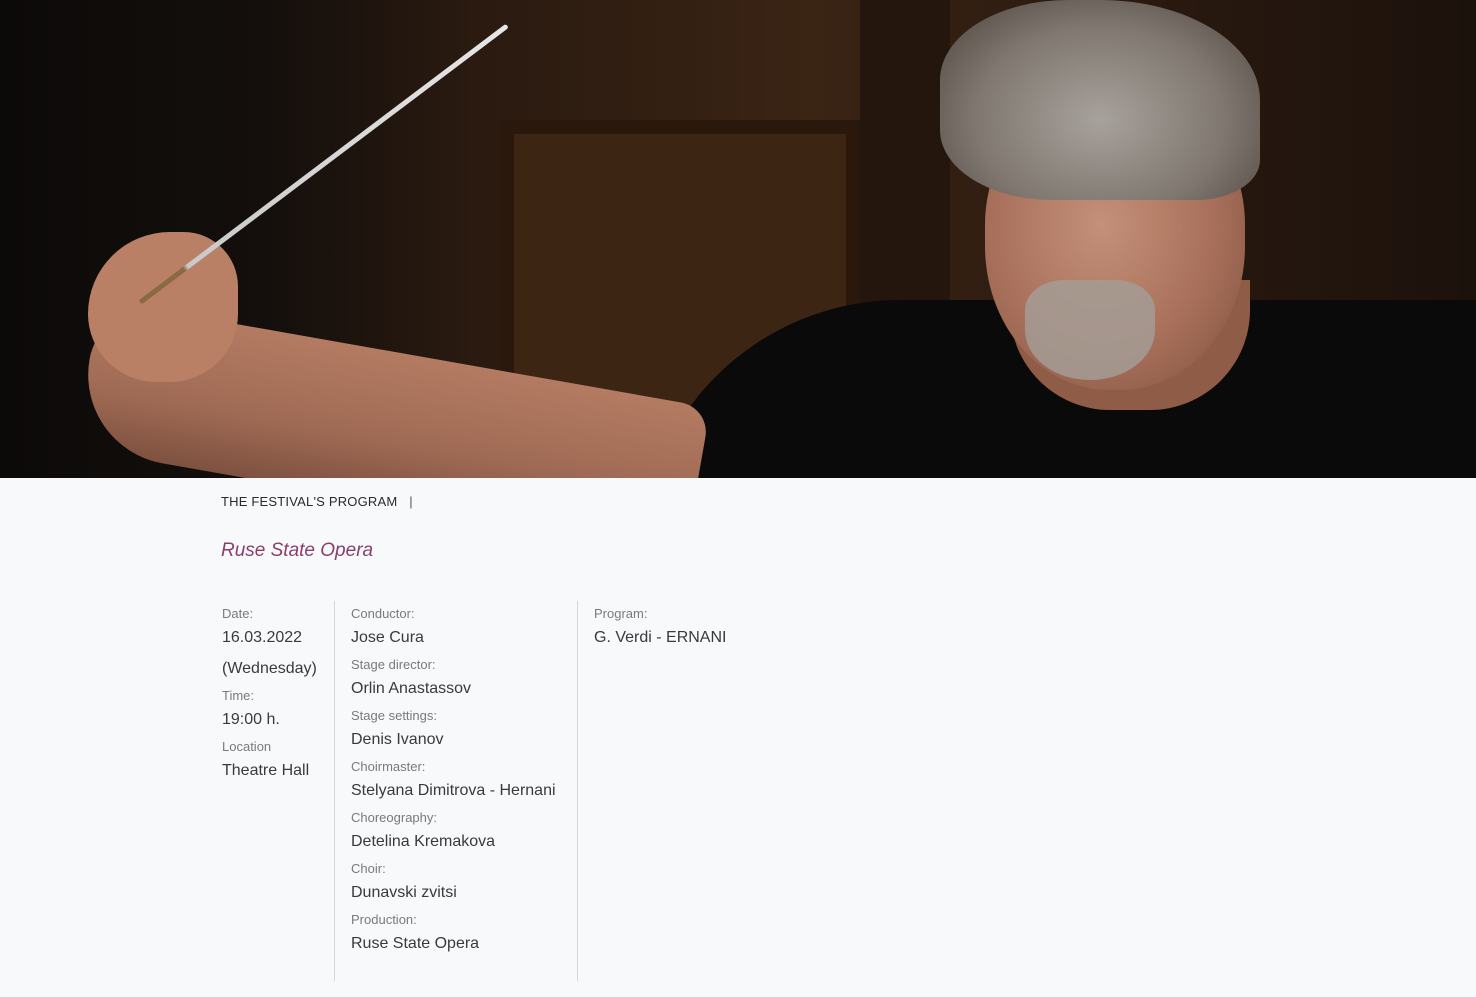 This screenshot has width=1476, height=997. I want to click on date-value: 16.03.2022, so click(262, 637).